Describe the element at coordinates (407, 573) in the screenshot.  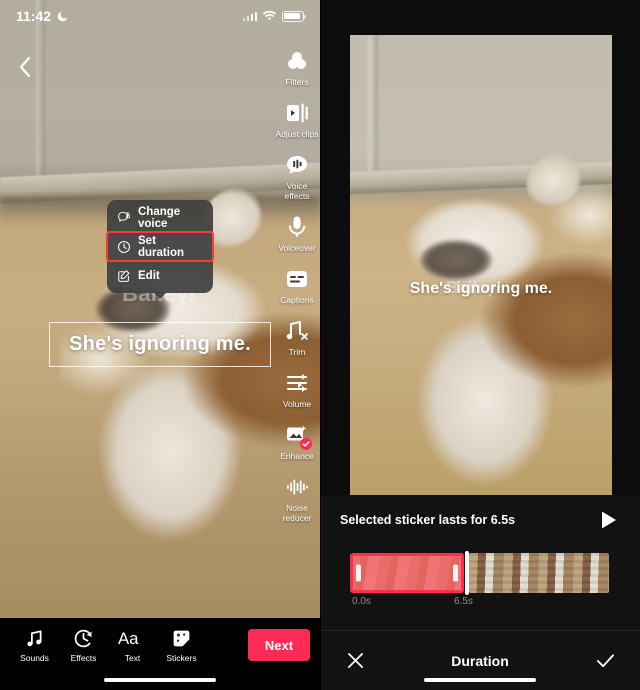
I see `sticker-duration-selection` at that location.